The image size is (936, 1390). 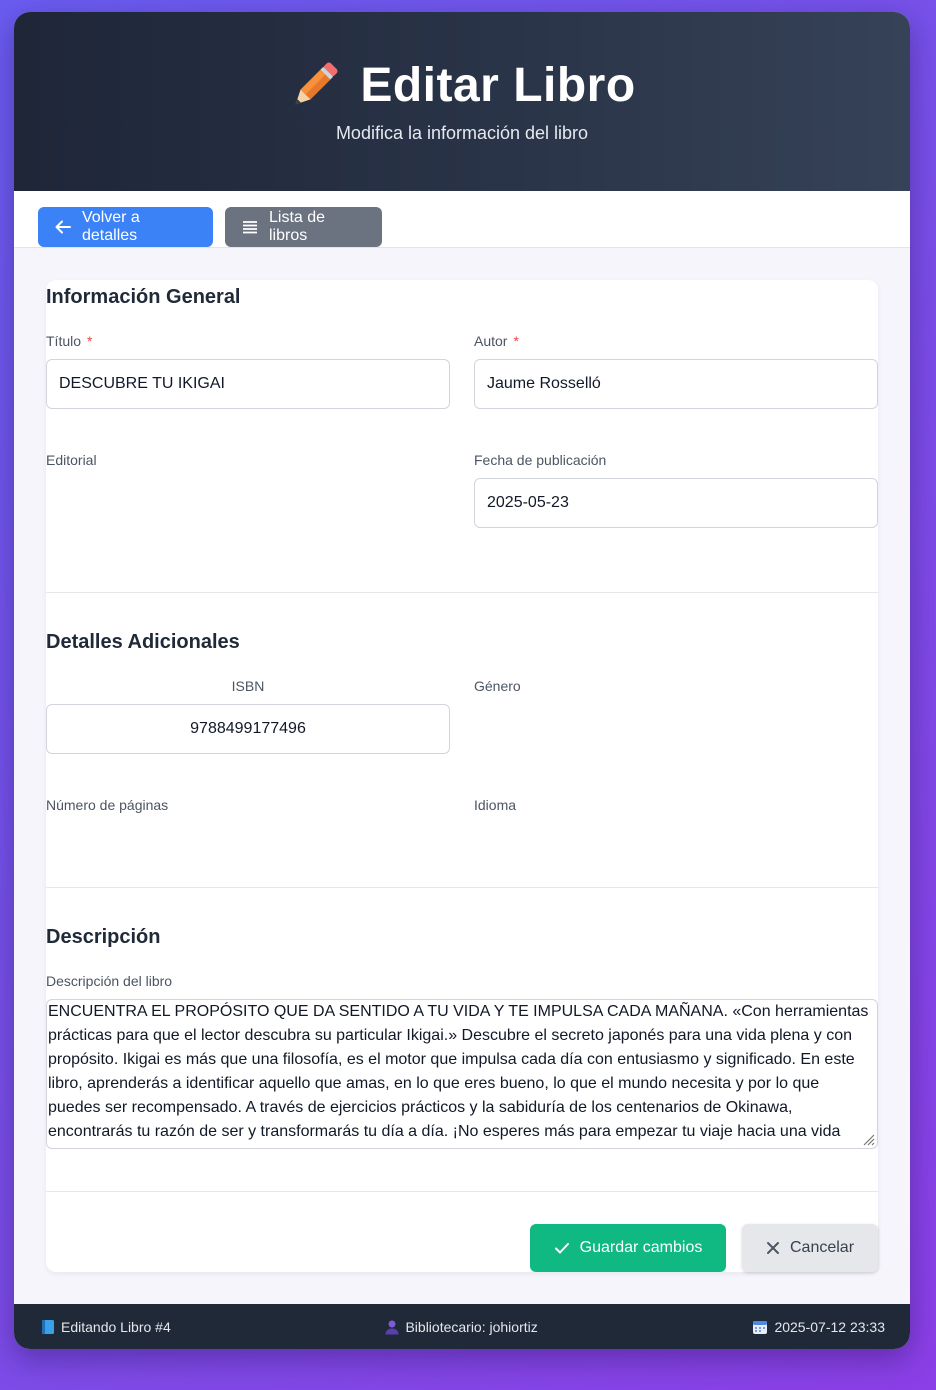 What do you see at coordinates (822, 1247) in the screenshot?
I see `cancel-button-label: Cancelar` at bounding box center [822, 1247].